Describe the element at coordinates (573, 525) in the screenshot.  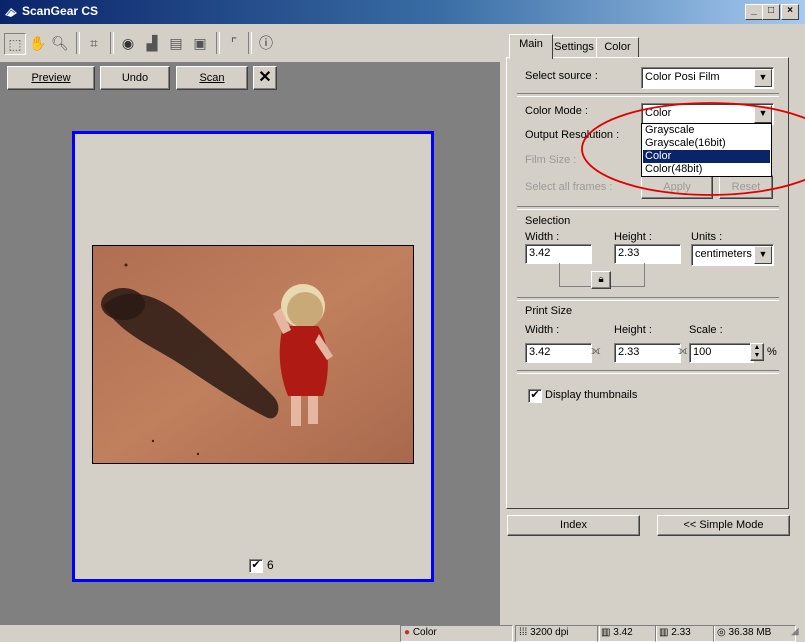
I see `index-button: Index` at that location.